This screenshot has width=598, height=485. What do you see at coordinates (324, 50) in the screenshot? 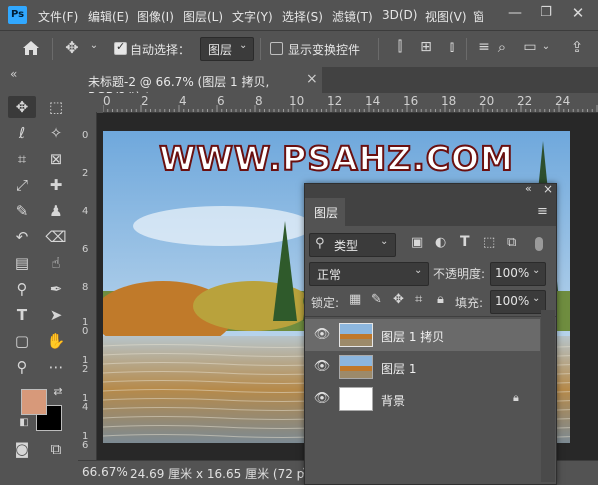
I see `show-transform-label: 显示变换控件` at bounding box center [324, 50].